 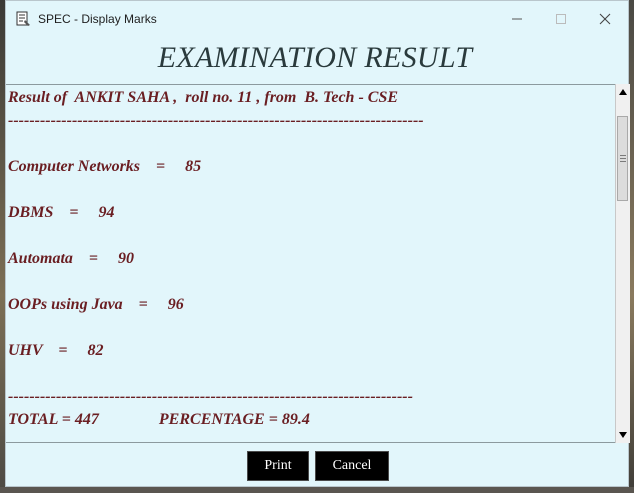 I want to click on cancel-button: Cancel, so click(x=352, y=466).